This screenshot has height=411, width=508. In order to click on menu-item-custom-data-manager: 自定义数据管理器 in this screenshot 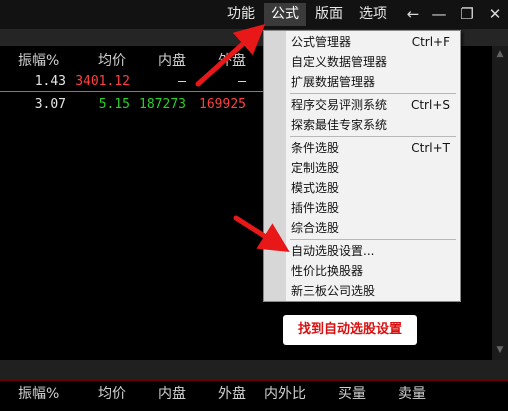, I will do `click(373, 62)`.